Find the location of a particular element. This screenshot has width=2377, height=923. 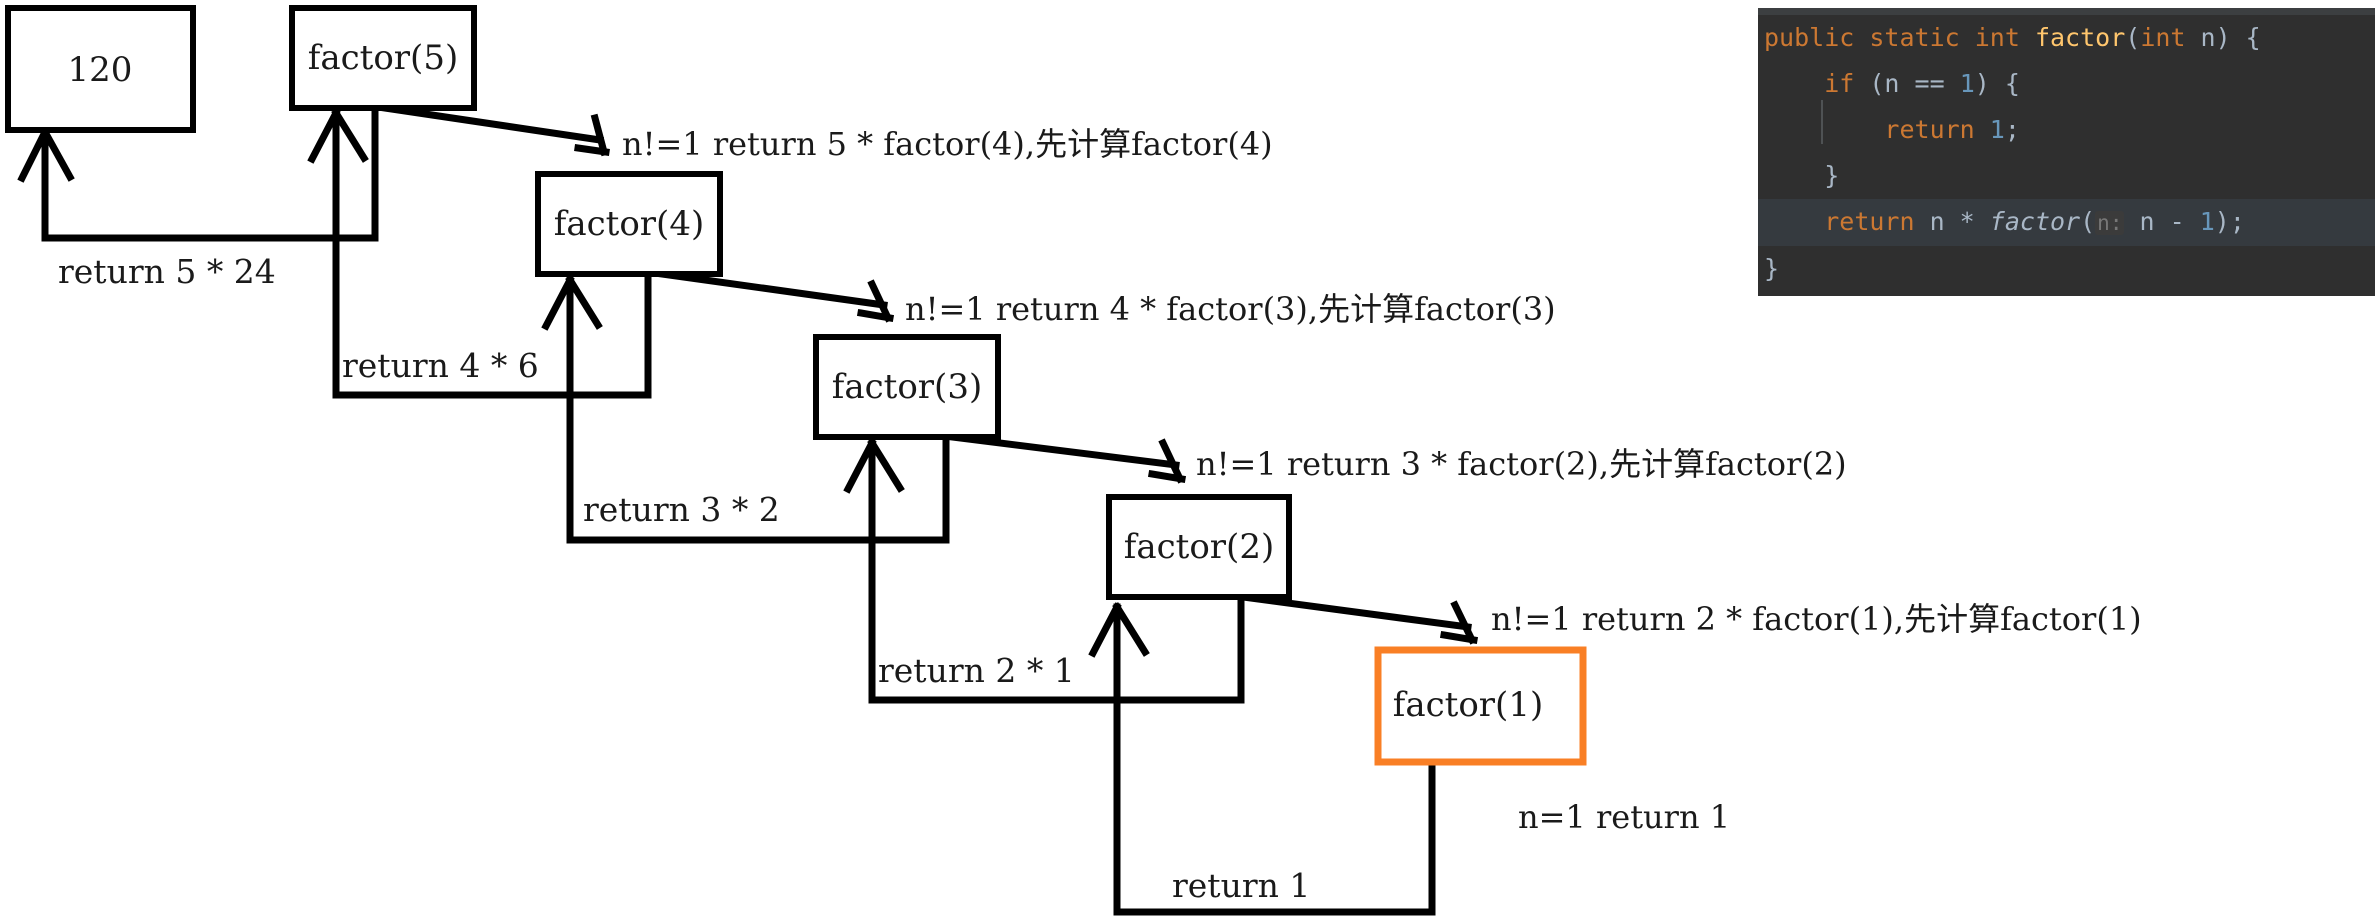

box-factor-4-label: factor(4) is located at coordinates (629, 224).